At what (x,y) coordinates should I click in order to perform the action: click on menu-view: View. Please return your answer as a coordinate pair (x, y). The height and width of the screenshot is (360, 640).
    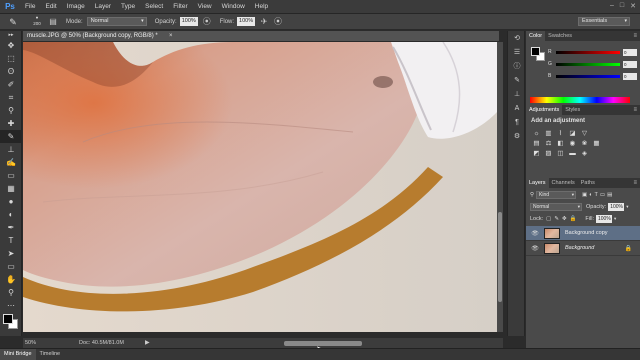
    Looking at the image, I should click on (205, 7).